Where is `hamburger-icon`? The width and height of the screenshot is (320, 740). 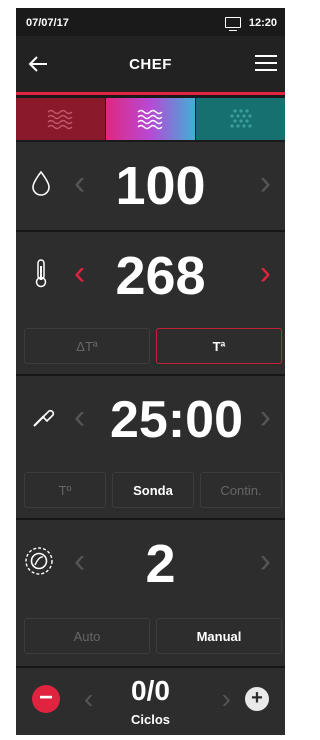 hamburger-icon is located at coordinates (266, 63).